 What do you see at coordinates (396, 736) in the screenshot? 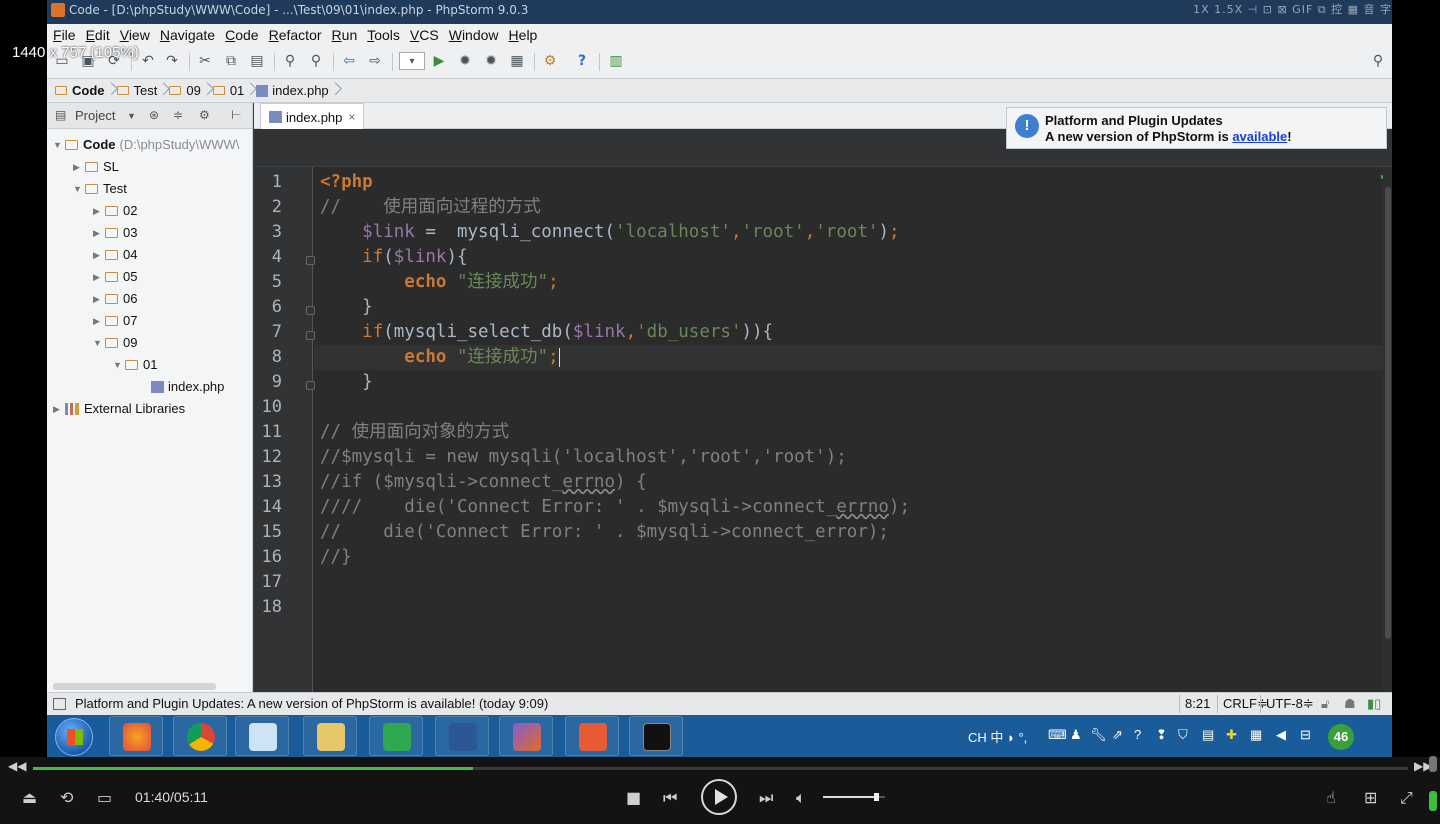
I see `taskbar-app-camtasia` at bounding box center [396, 736].